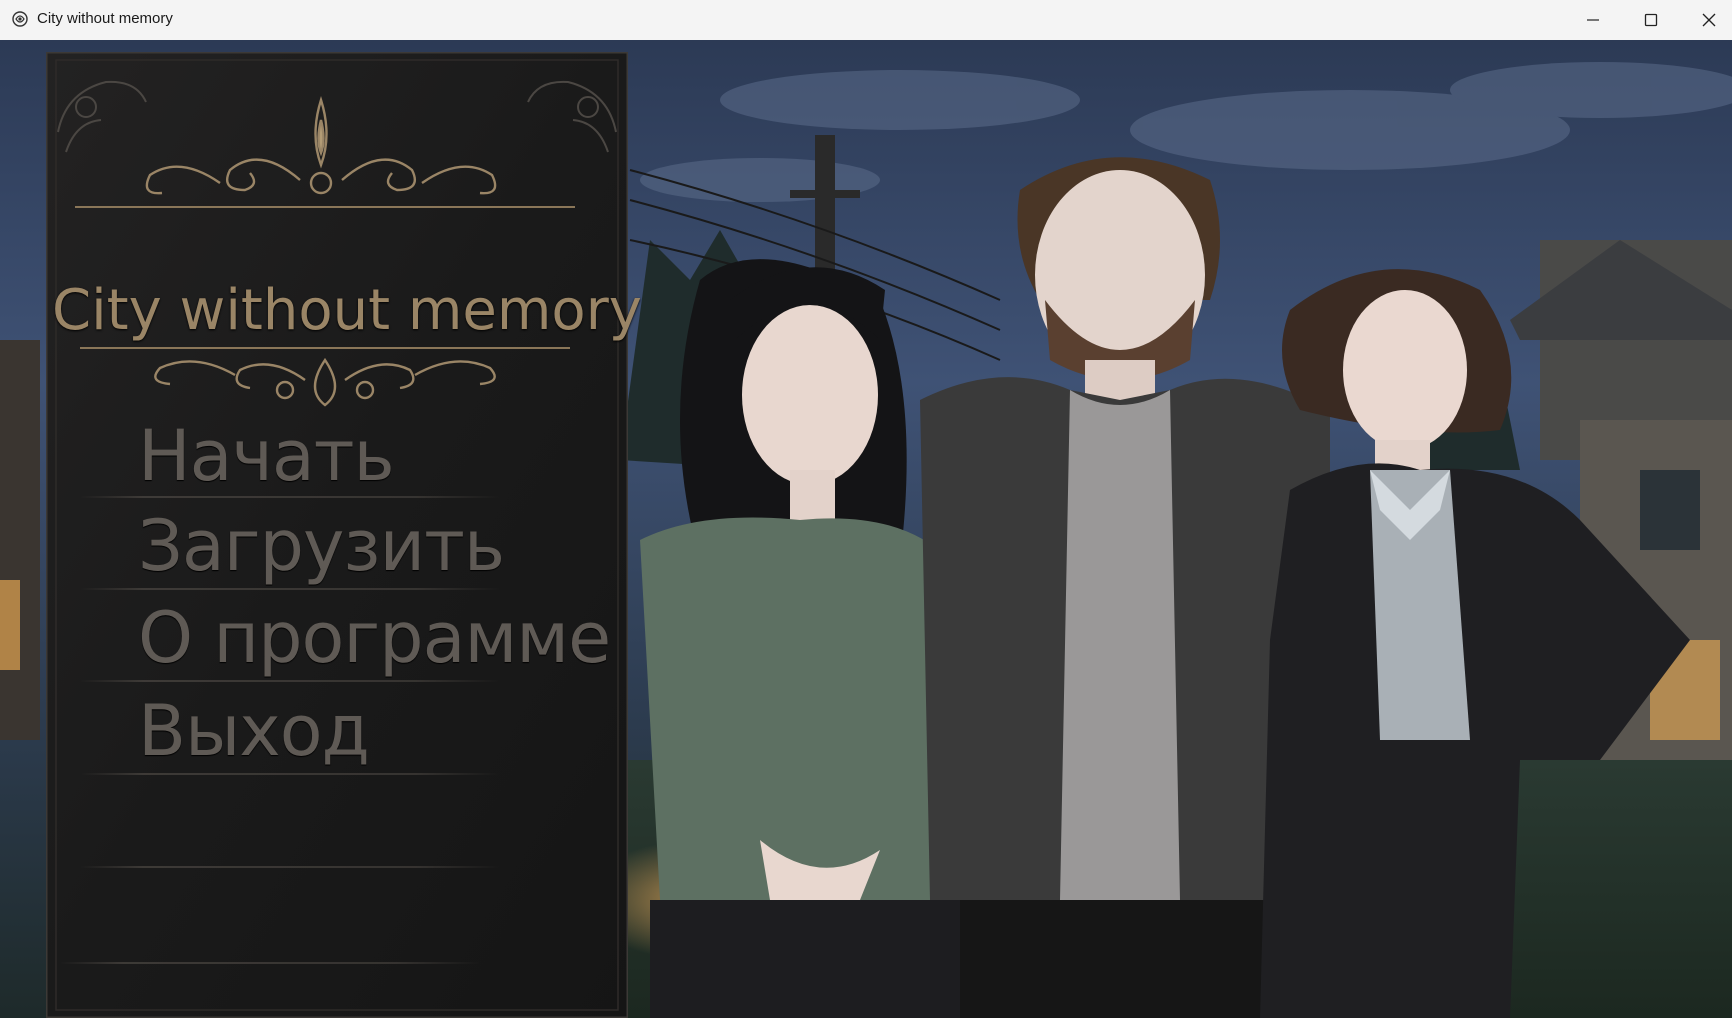  I want to click on top-flourish, so click(325, 151).